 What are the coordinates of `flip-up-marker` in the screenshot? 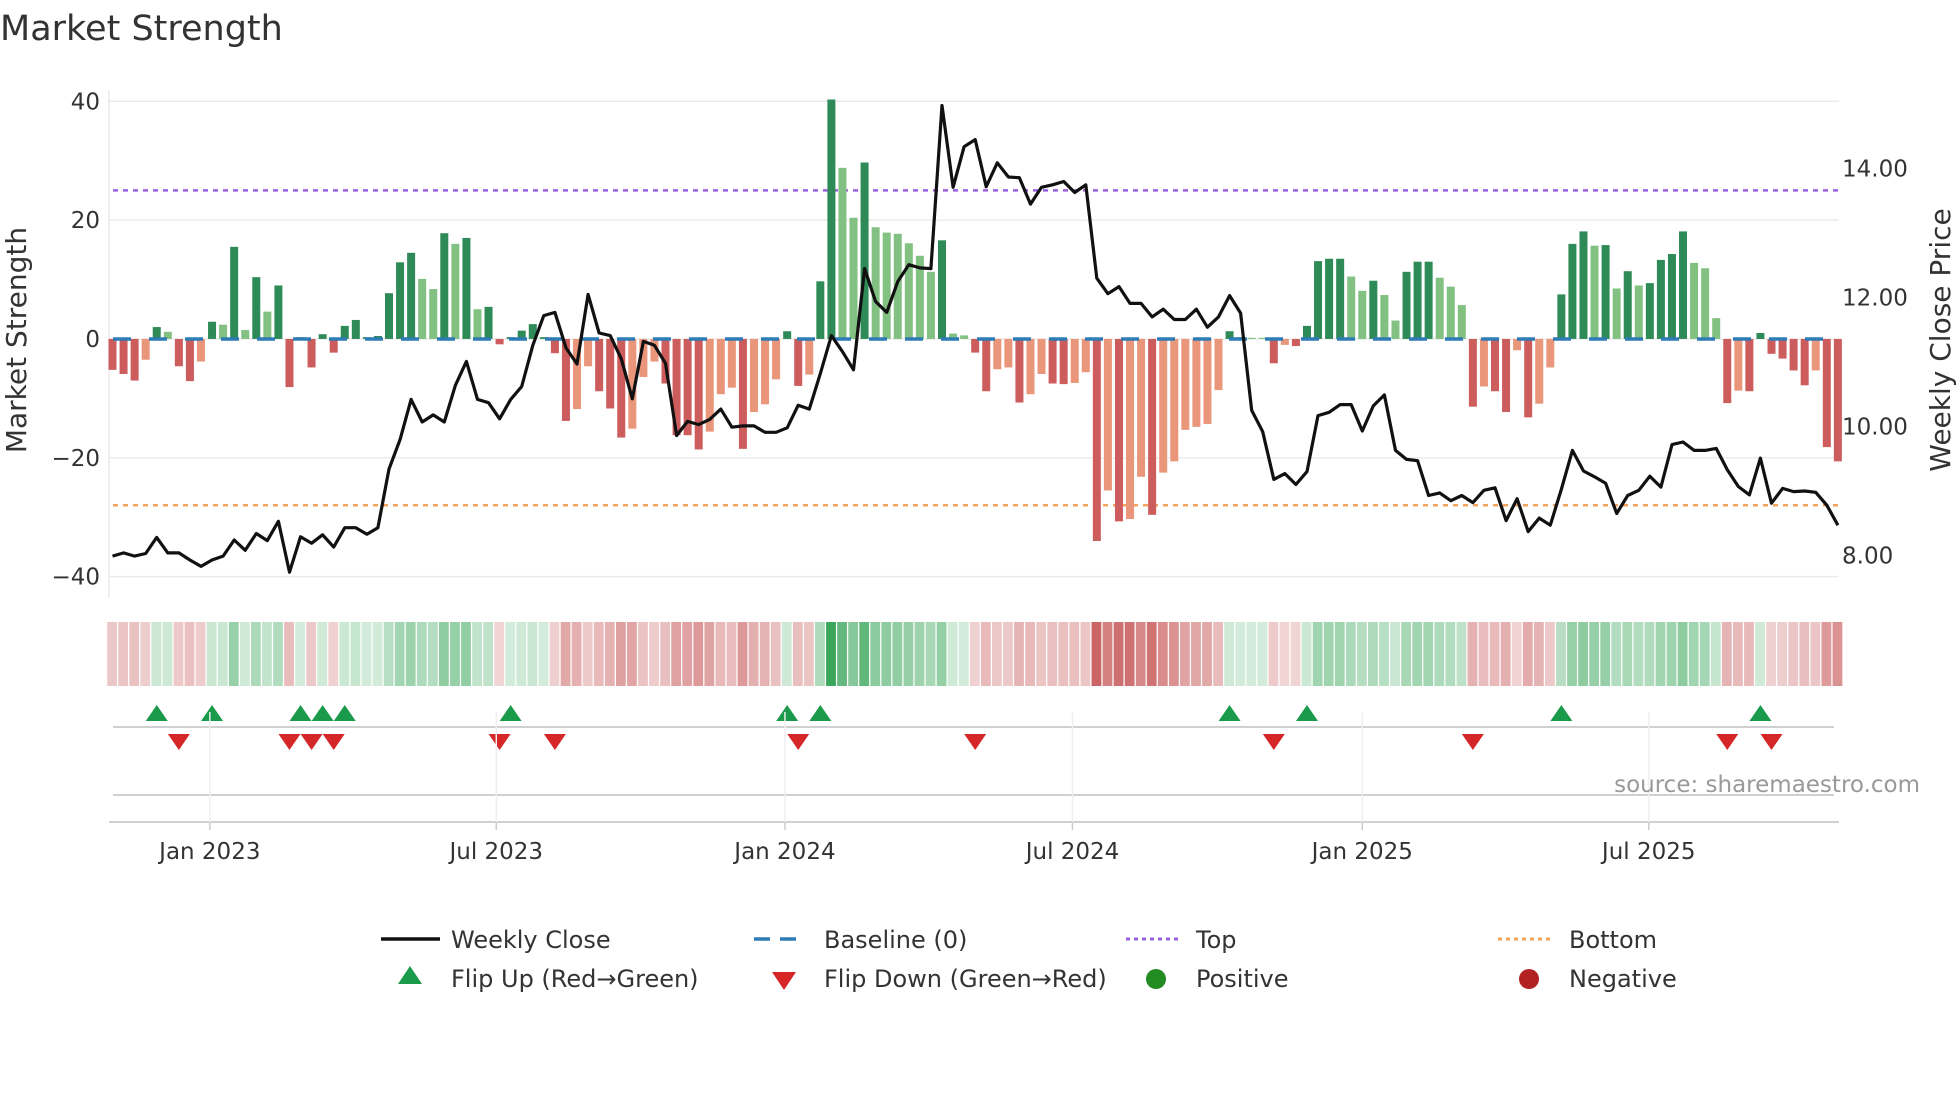 It's located at (787, 713).